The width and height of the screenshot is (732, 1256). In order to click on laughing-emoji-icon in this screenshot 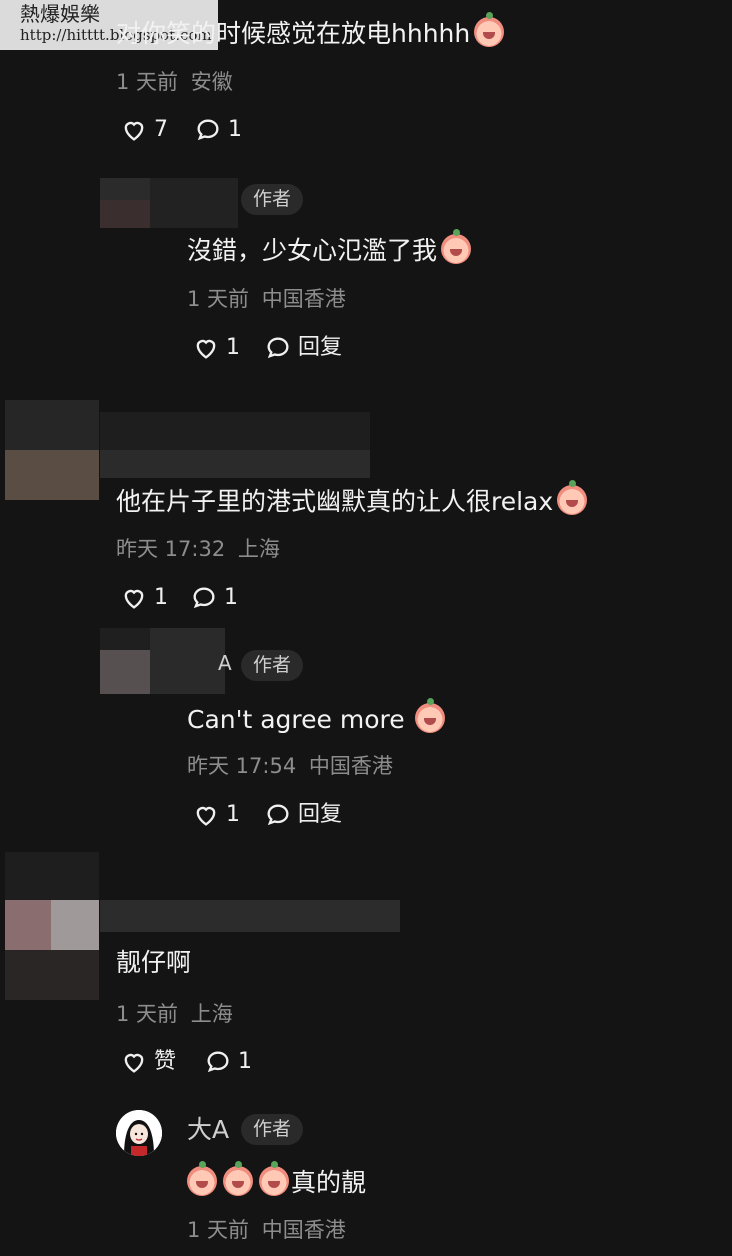, I will do `click(572, 497)`.